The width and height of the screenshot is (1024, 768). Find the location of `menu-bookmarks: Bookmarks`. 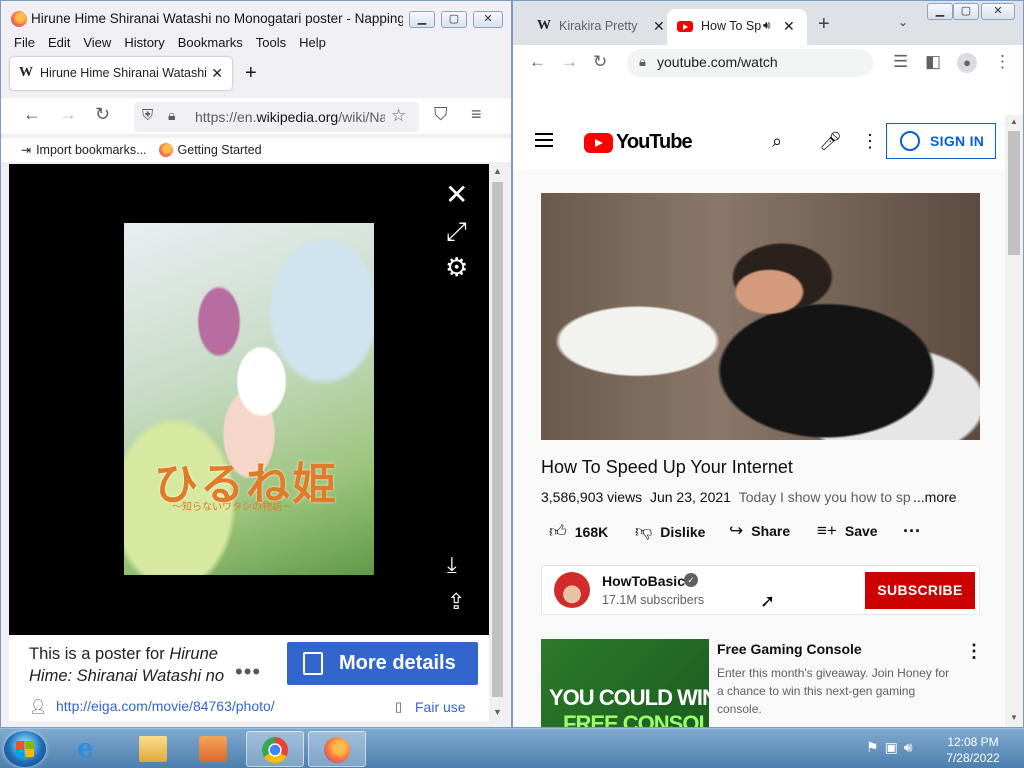

menu-bookmarks: Bookmarks is located at coordinates (210, 42).